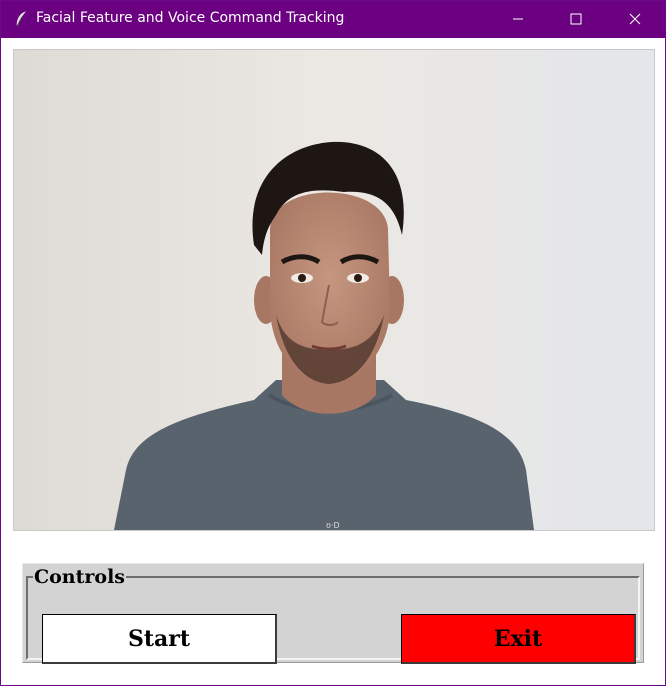  I want to click on feather-icon, so click(21, 19).